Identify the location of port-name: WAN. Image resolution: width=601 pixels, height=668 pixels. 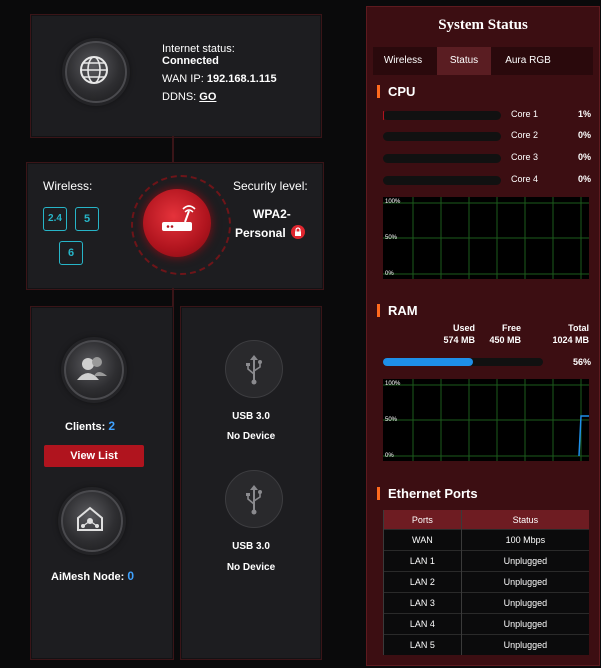
(422, 540).